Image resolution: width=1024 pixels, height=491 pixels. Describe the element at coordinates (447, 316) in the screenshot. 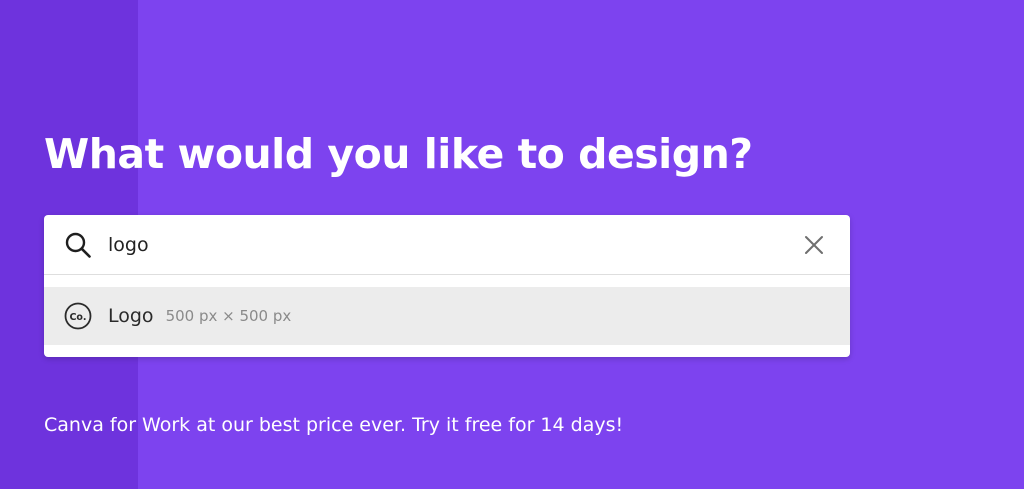

I see `suggestion-item-logo: Co. Logo 500 px × 500 px` at that location.